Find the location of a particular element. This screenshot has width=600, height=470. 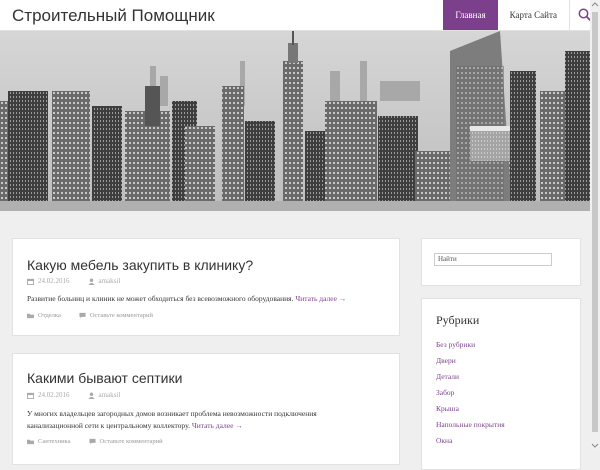

main-nav: Главная Карта Сайта is located at coordinates (521, 15).